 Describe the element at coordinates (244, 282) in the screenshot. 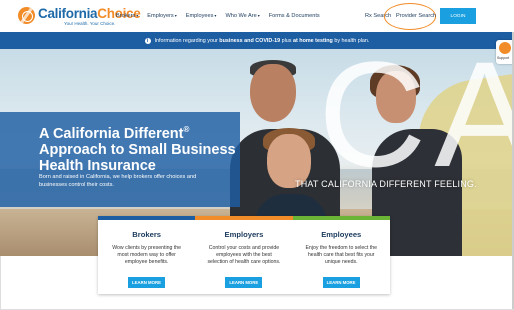

I see `employers-learn-more-button: LEARN MORE` at that location.